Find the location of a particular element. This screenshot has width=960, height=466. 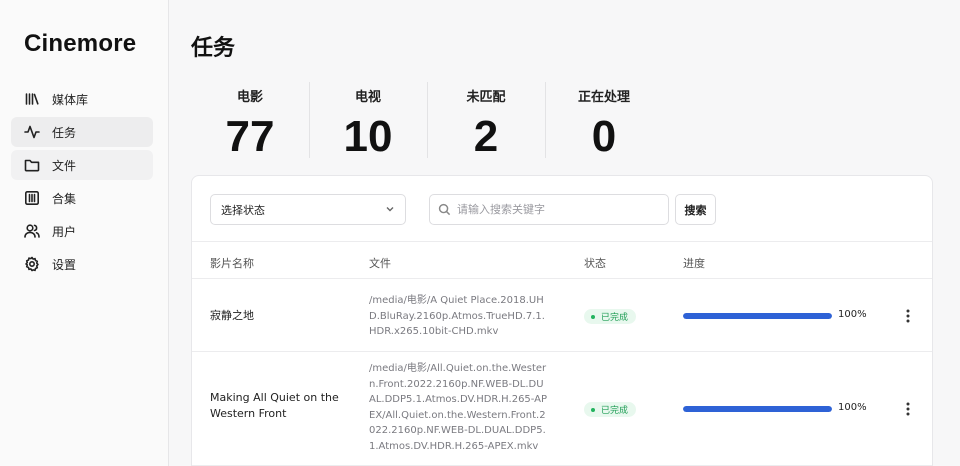

status-select: 选择状态 is located at coordinates (308, 209).